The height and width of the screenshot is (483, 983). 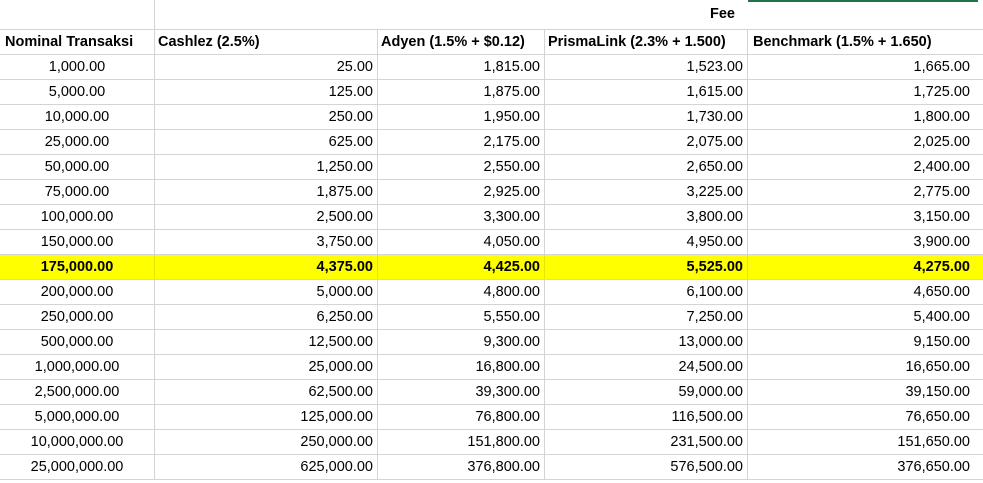 What do you see at coordinates (865, 42) in the screenshot?
I see `header-benchmark: Benchmark (1.5% + 1.650)` at bounding box center [865, 42].